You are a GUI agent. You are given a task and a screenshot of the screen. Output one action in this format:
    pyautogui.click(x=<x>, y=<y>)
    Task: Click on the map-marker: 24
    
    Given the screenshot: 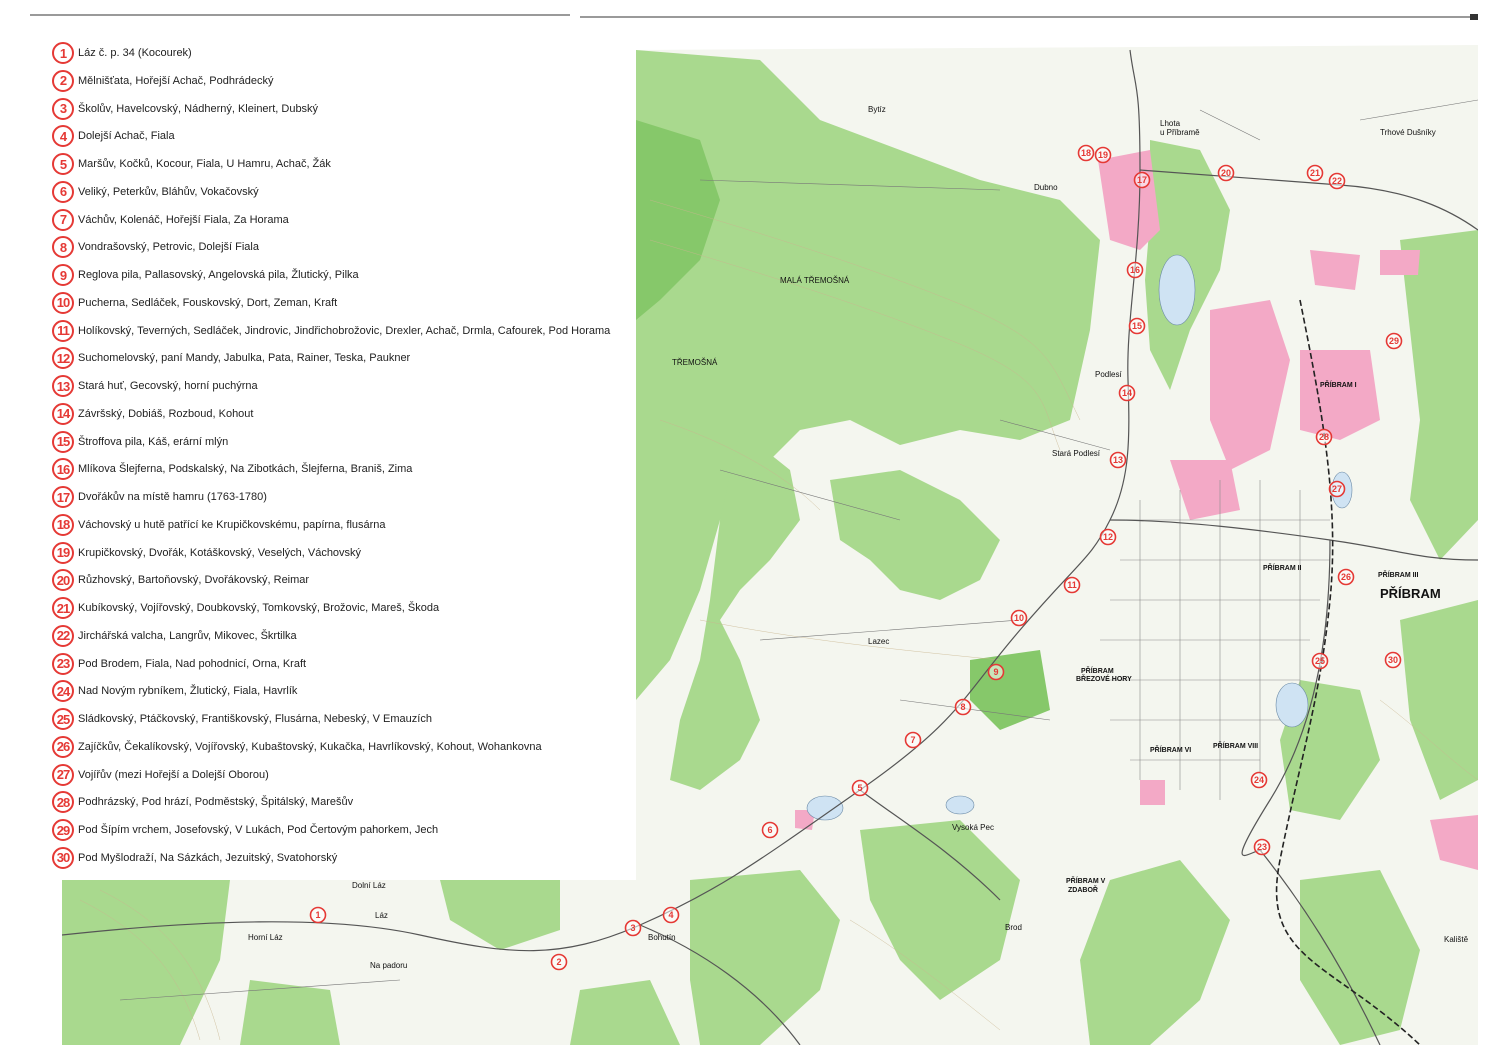 What is the action you would take?
    pyautogui.click(x=1259, y=780)
    